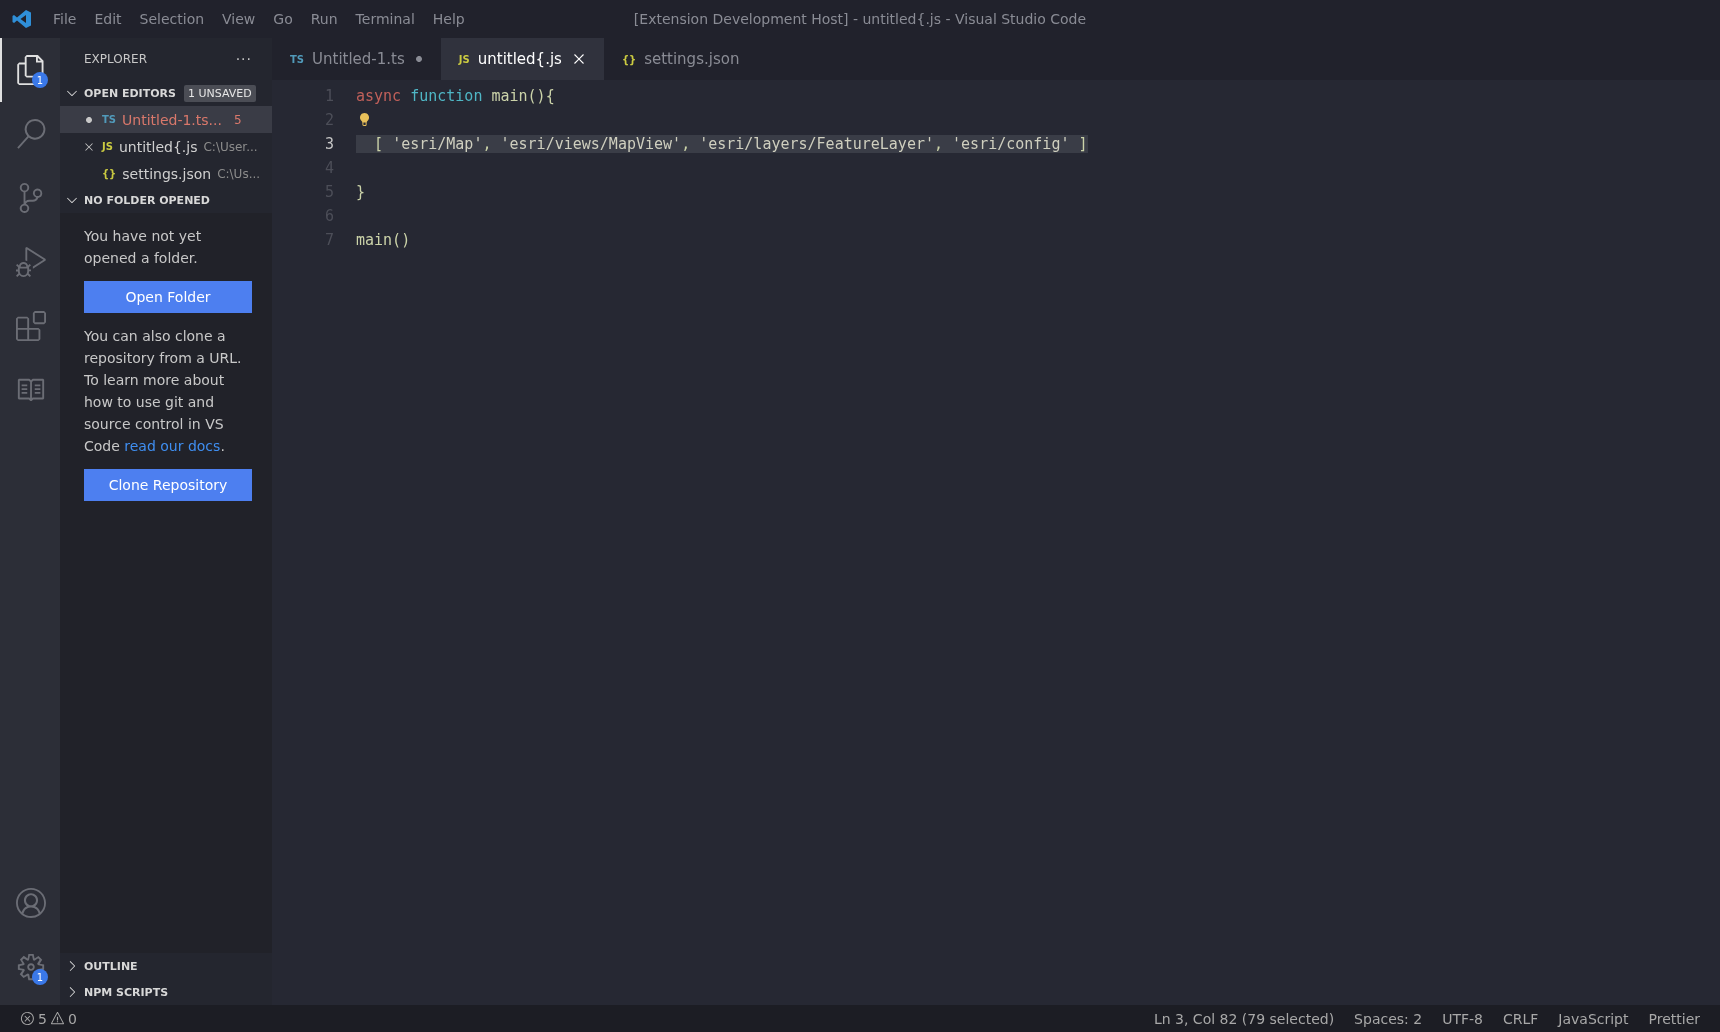 Image resolution: width=1720 pixels, height=1032 pixels. What do you see at coordinates (166, 992) in the screenshot?
I see `section-header: NPM SCRIPTS` at bounding box center [166, 992].